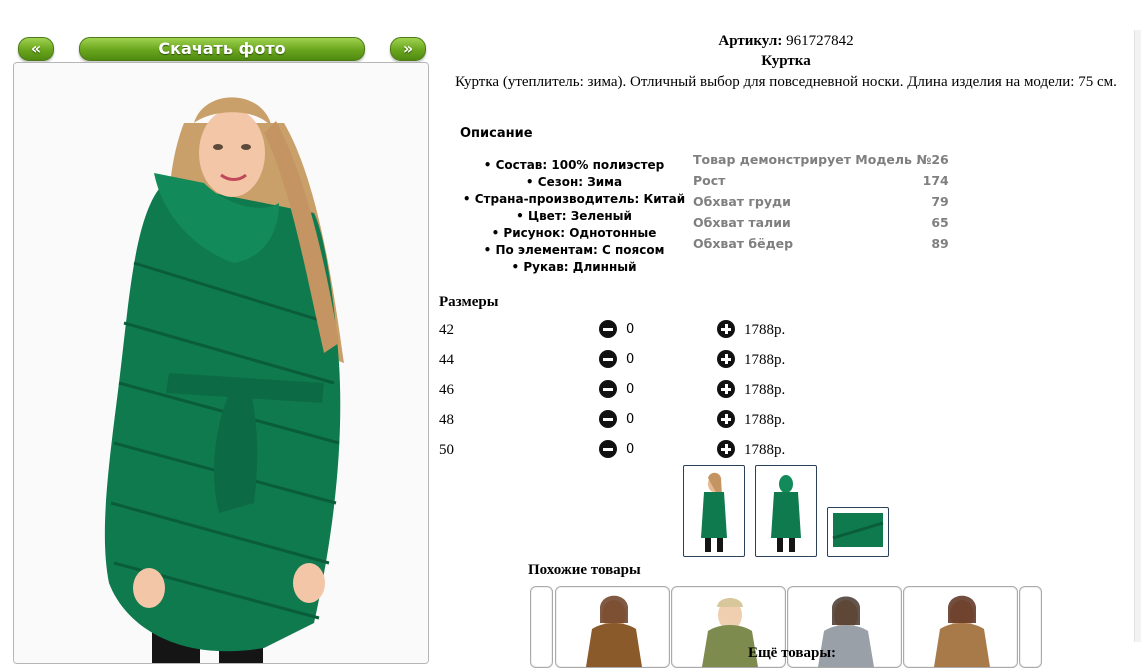 The image size is (1141, 668). Describe the element at coordinates (940, 243) in the screenshot. I see `measurement-value: 89` at that location.